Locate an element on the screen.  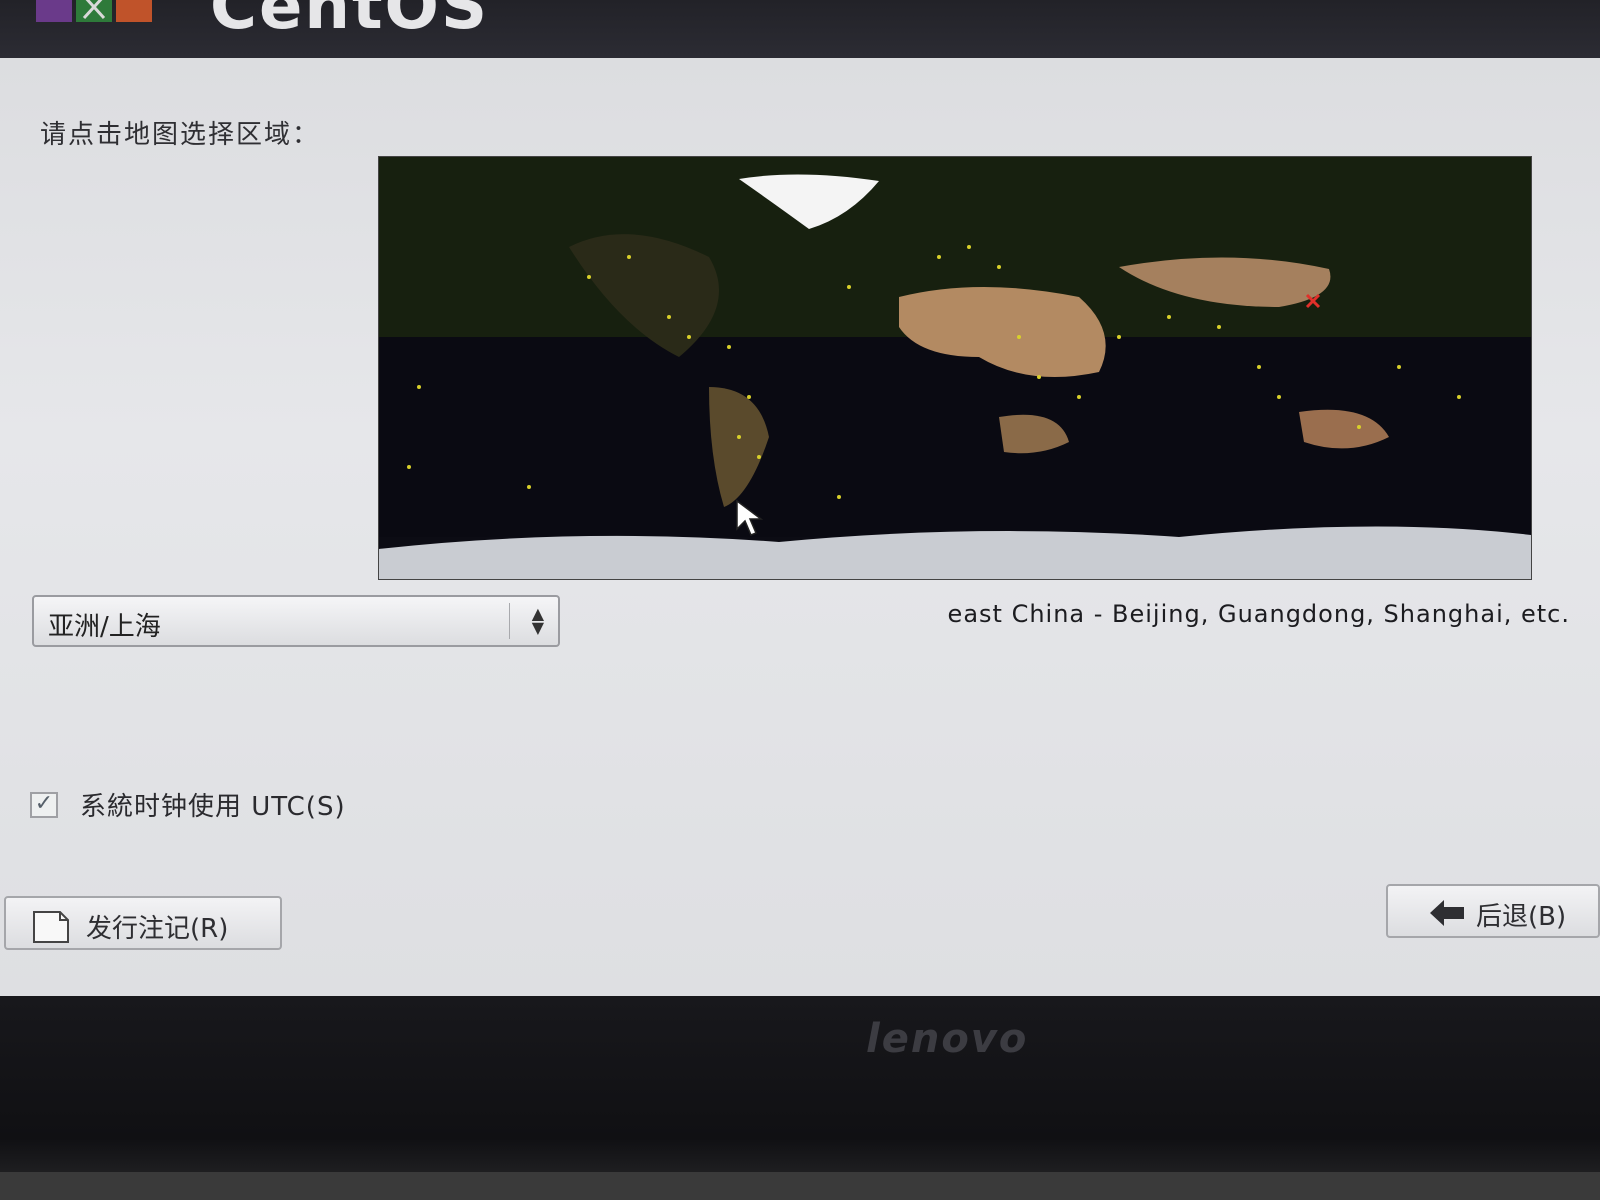
top-header-bar: CentOS is located at coordinates (800, 31).